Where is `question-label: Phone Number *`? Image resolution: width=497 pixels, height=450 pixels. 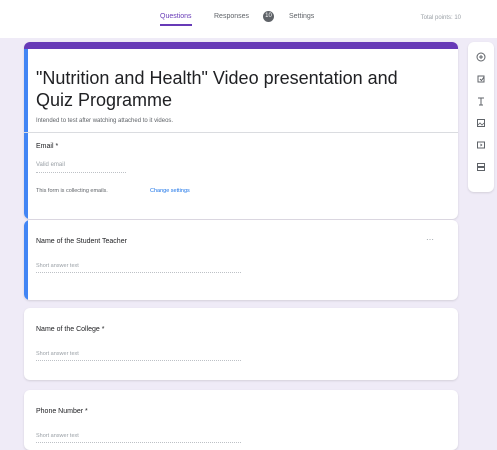 question-label: Phone Number * is located at coordinates (62, 411).